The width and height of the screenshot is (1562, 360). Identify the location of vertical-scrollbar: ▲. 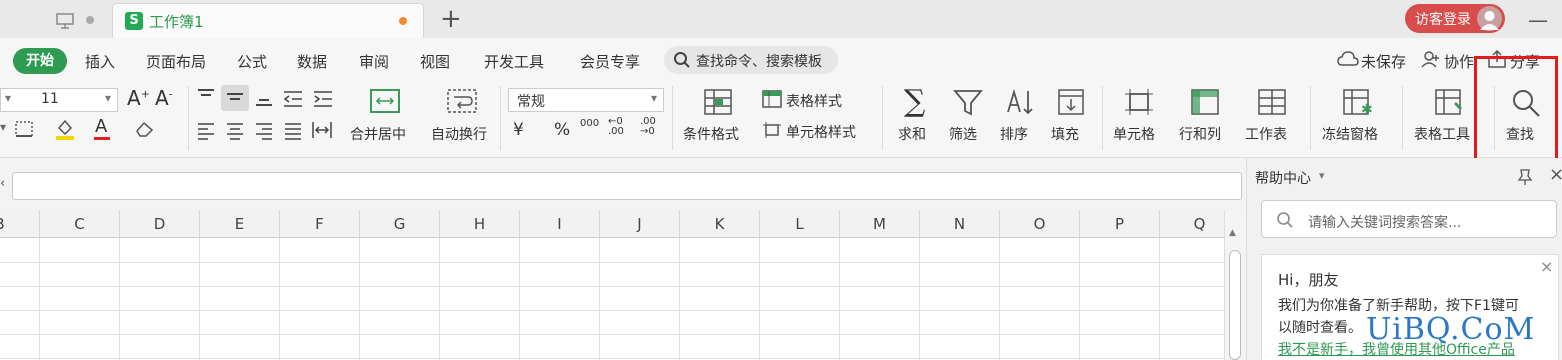
(1235, 285).